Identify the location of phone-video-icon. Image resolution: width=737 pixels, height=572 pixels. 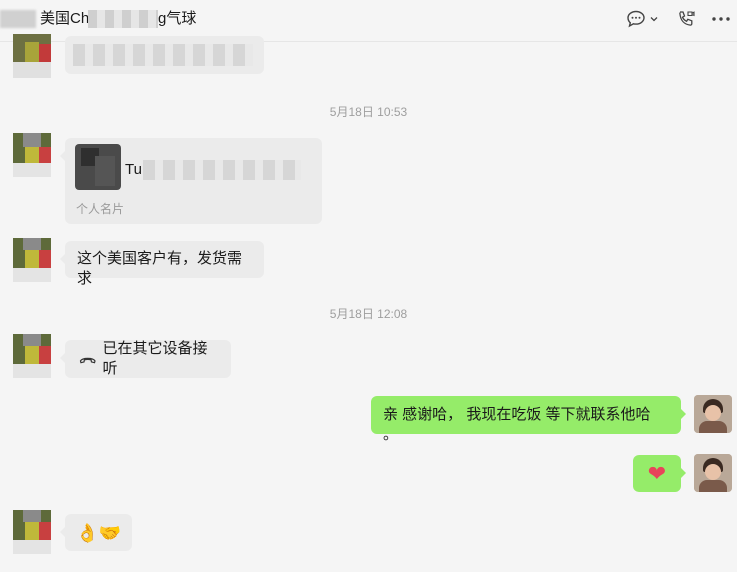
(687, 18).